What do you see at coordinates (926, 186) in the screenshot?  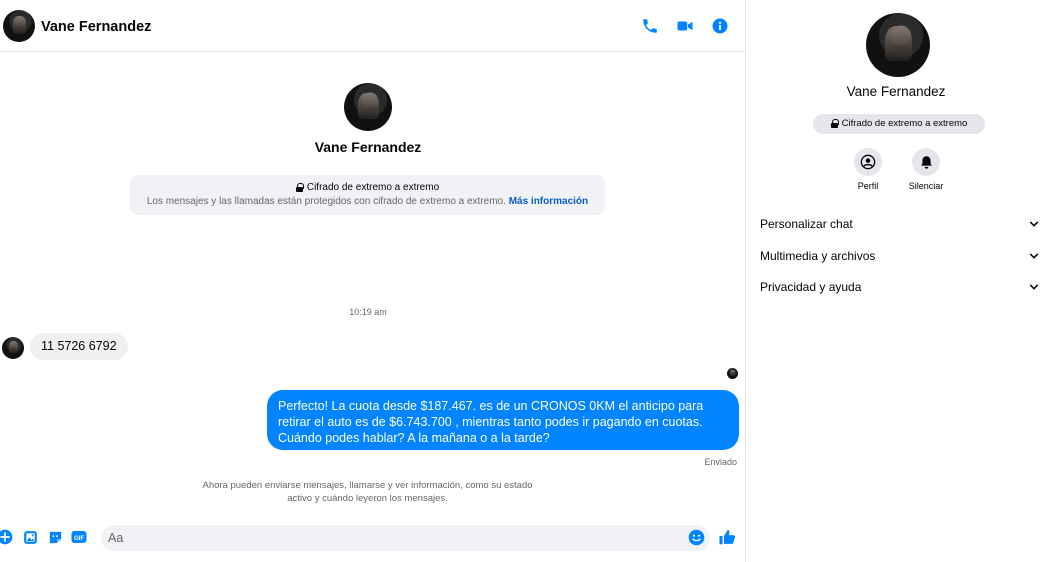 I see `mute-label: Silenciar` at bounding box center [926, 186].